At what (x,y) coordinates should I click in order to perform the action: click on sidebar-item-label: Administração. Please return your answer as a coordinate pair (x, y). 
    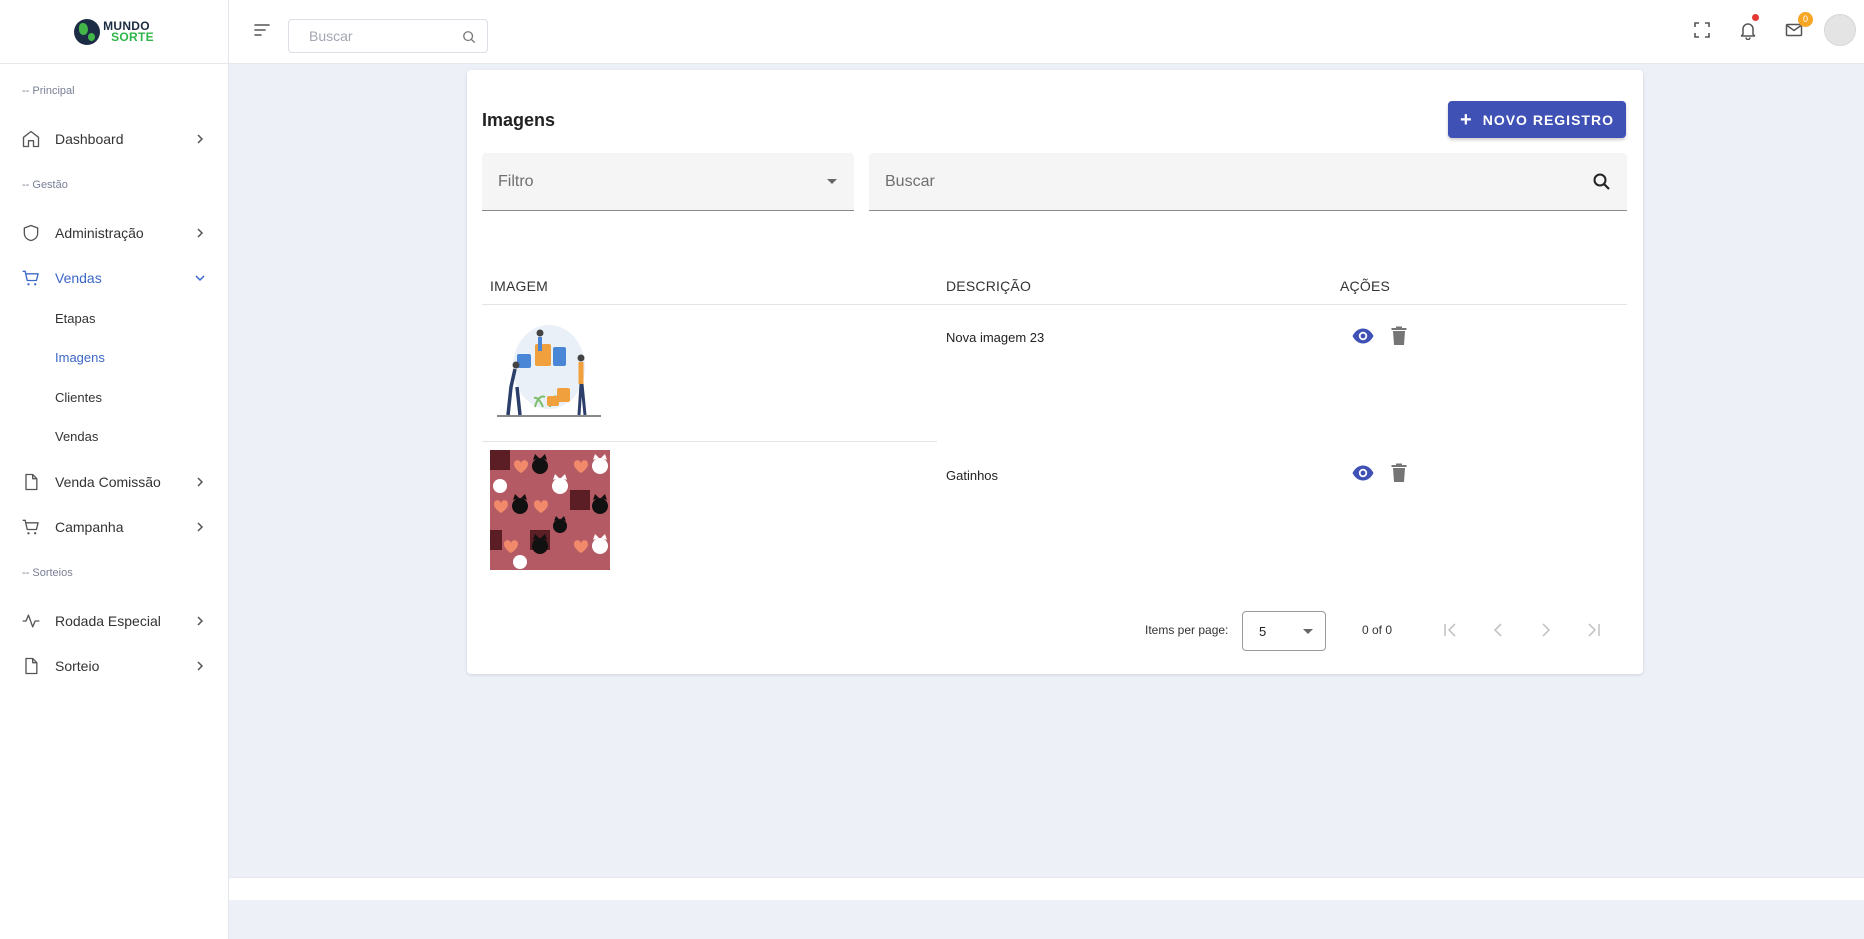
    Looking at the image, I should click on (99, 233).